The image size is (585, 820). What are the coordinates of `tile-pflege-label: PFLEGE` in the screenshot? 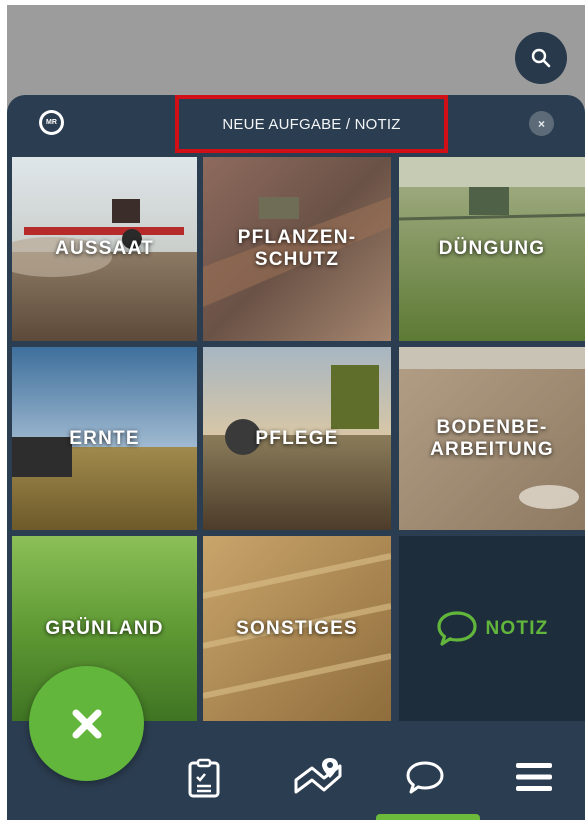 It's located at (297, 438).